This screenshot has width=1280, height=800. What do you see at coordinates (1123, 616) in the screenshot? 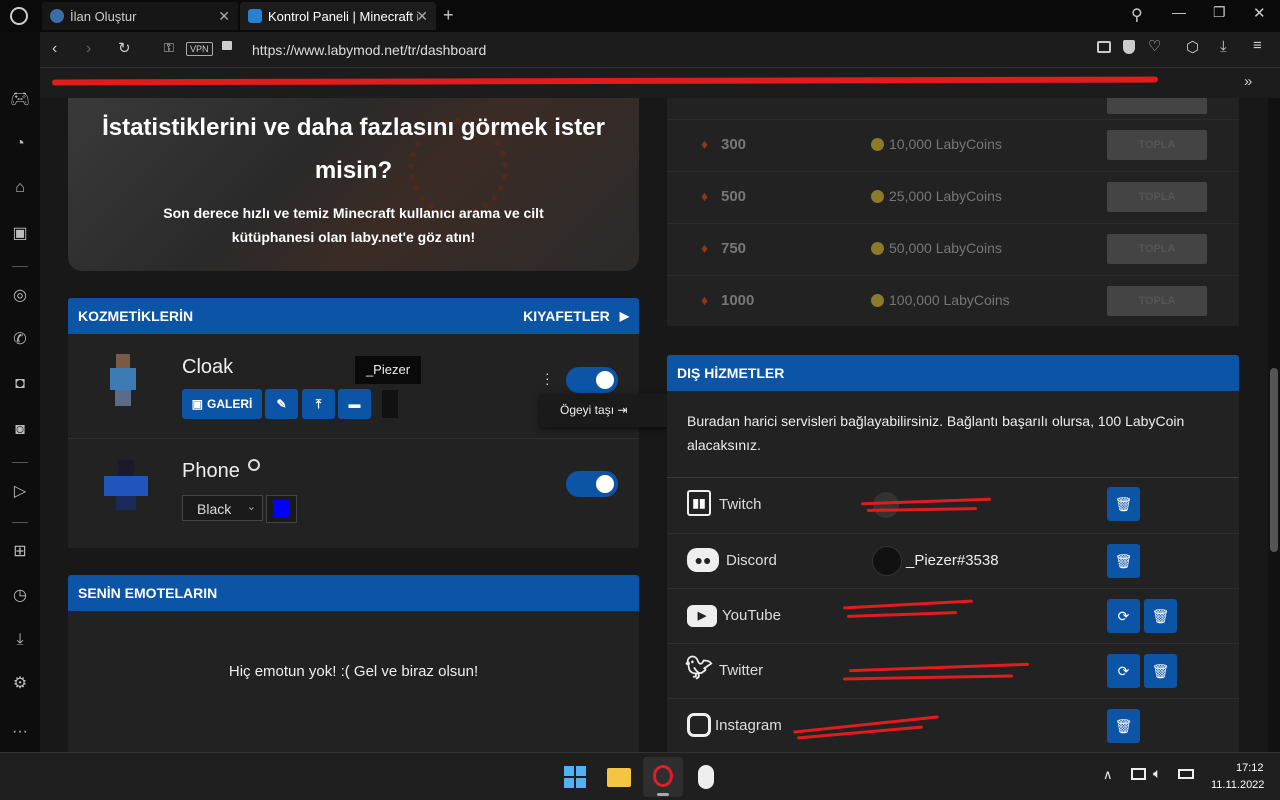
I see `refresh-youtube-button: ⟳` at bounding box center [1123, 616].